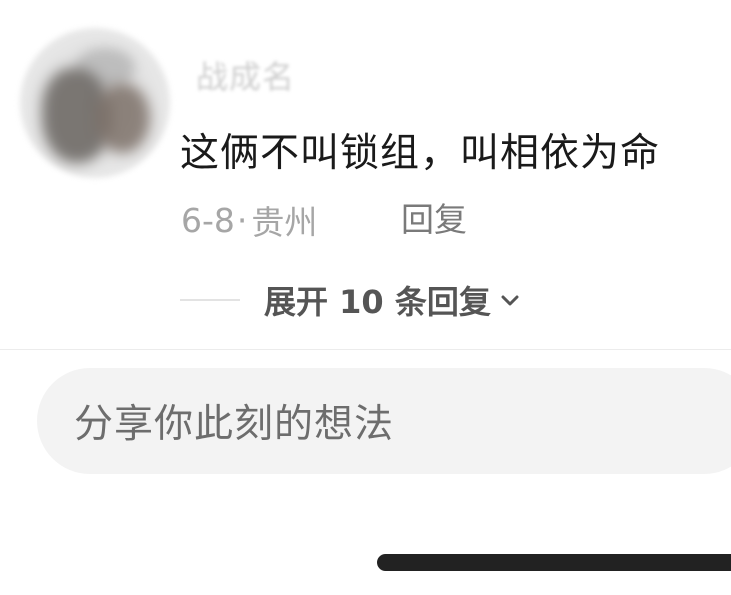  Describe the element at coordinates (284, 222) in the screenshot. I see `comment-location: 贵州` at that location.